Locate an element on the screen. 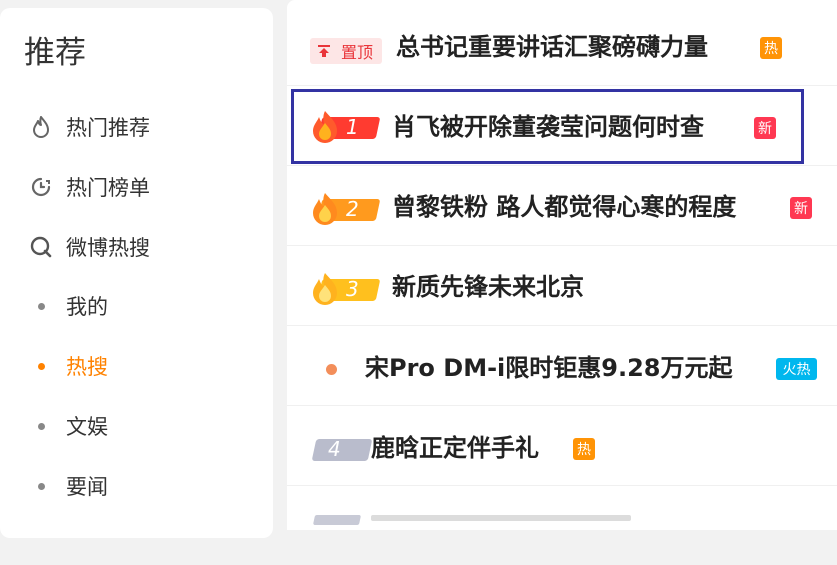 Image resolution: width=837 pixels, height=565 pixels. sidebar-item-hot-list: 热门榜单 is located at coordinates (89, 187).